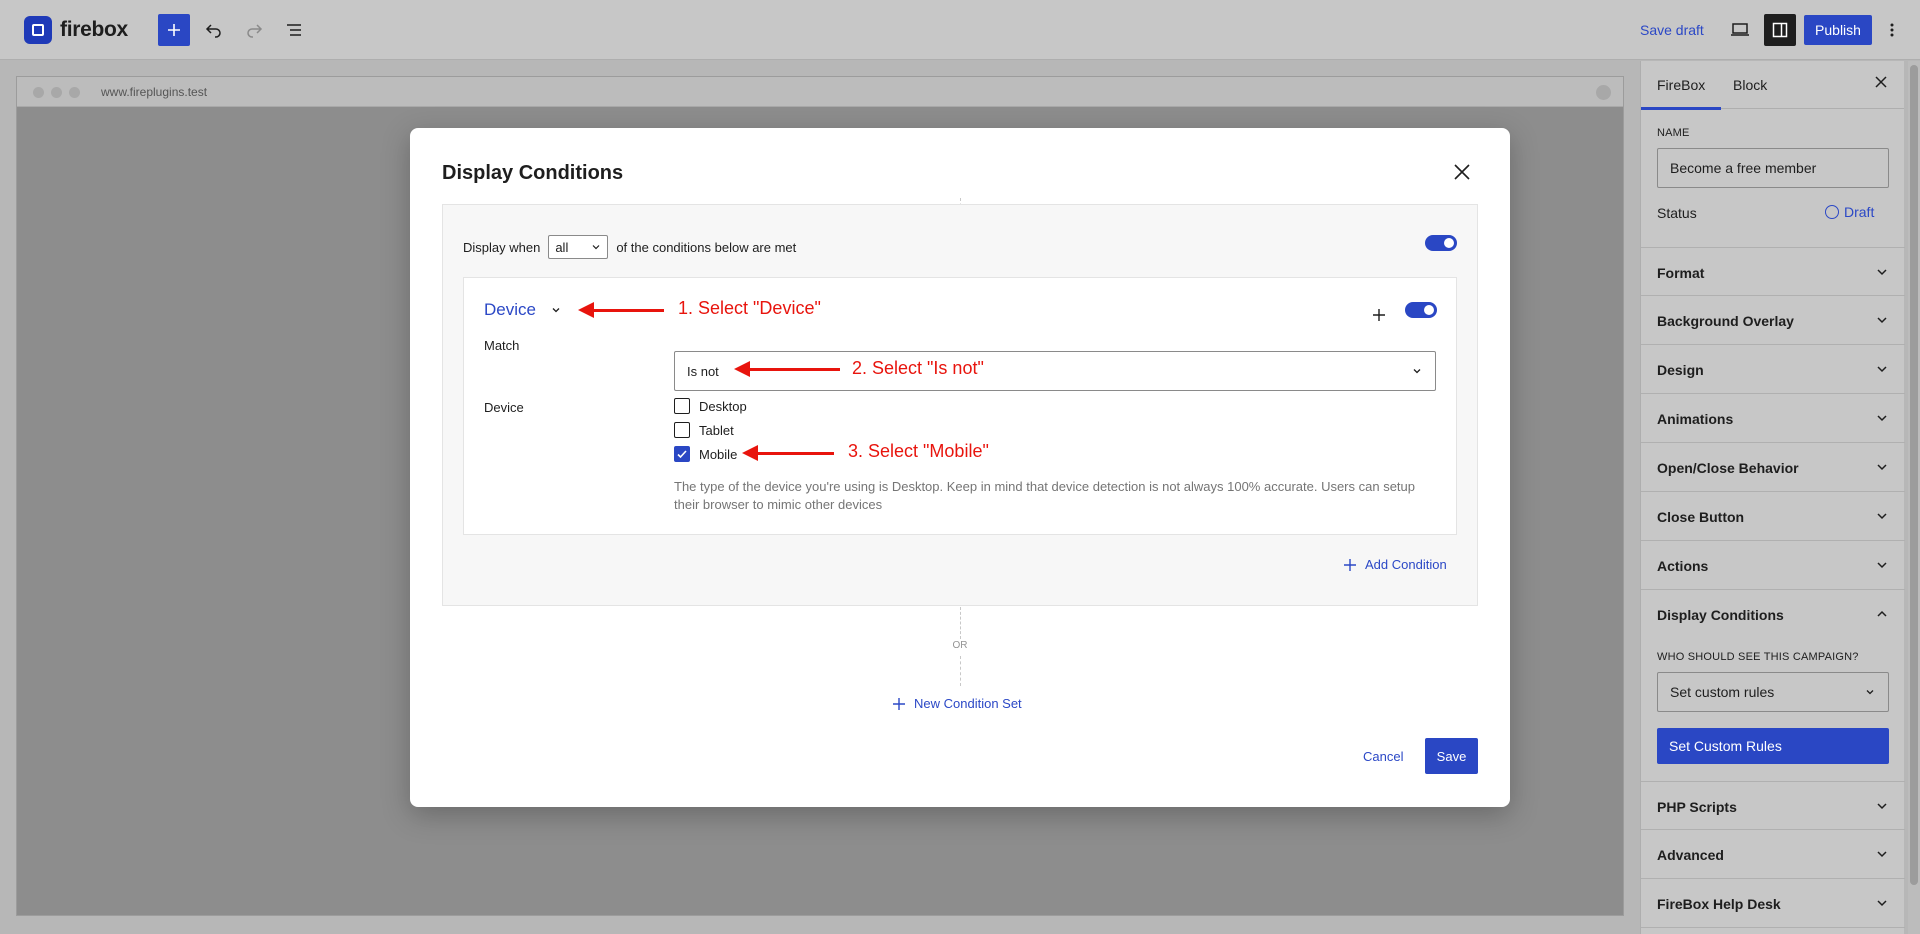 The width and height of the screenshot is (1920, 934). I want to click on document-overview-button, so click(294, 30).